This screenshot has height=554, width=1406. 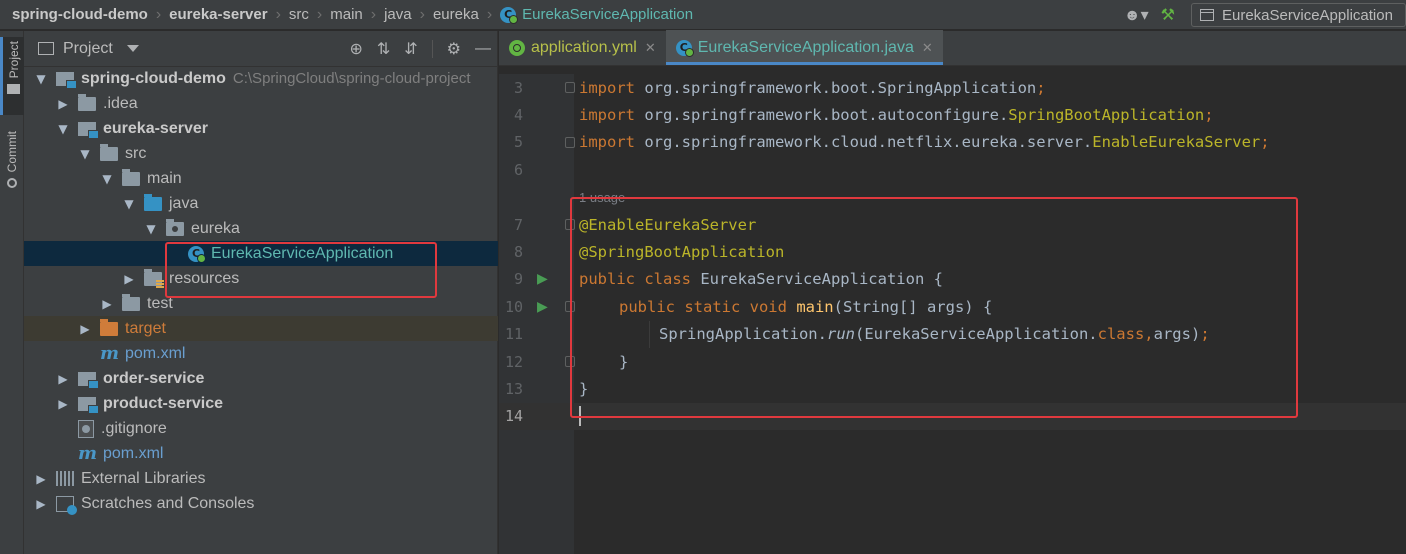 What do you see at coordinates (215, 228) in the screenshot?
I see `tree-item-label: eureka` at bounding box center [215, 228].